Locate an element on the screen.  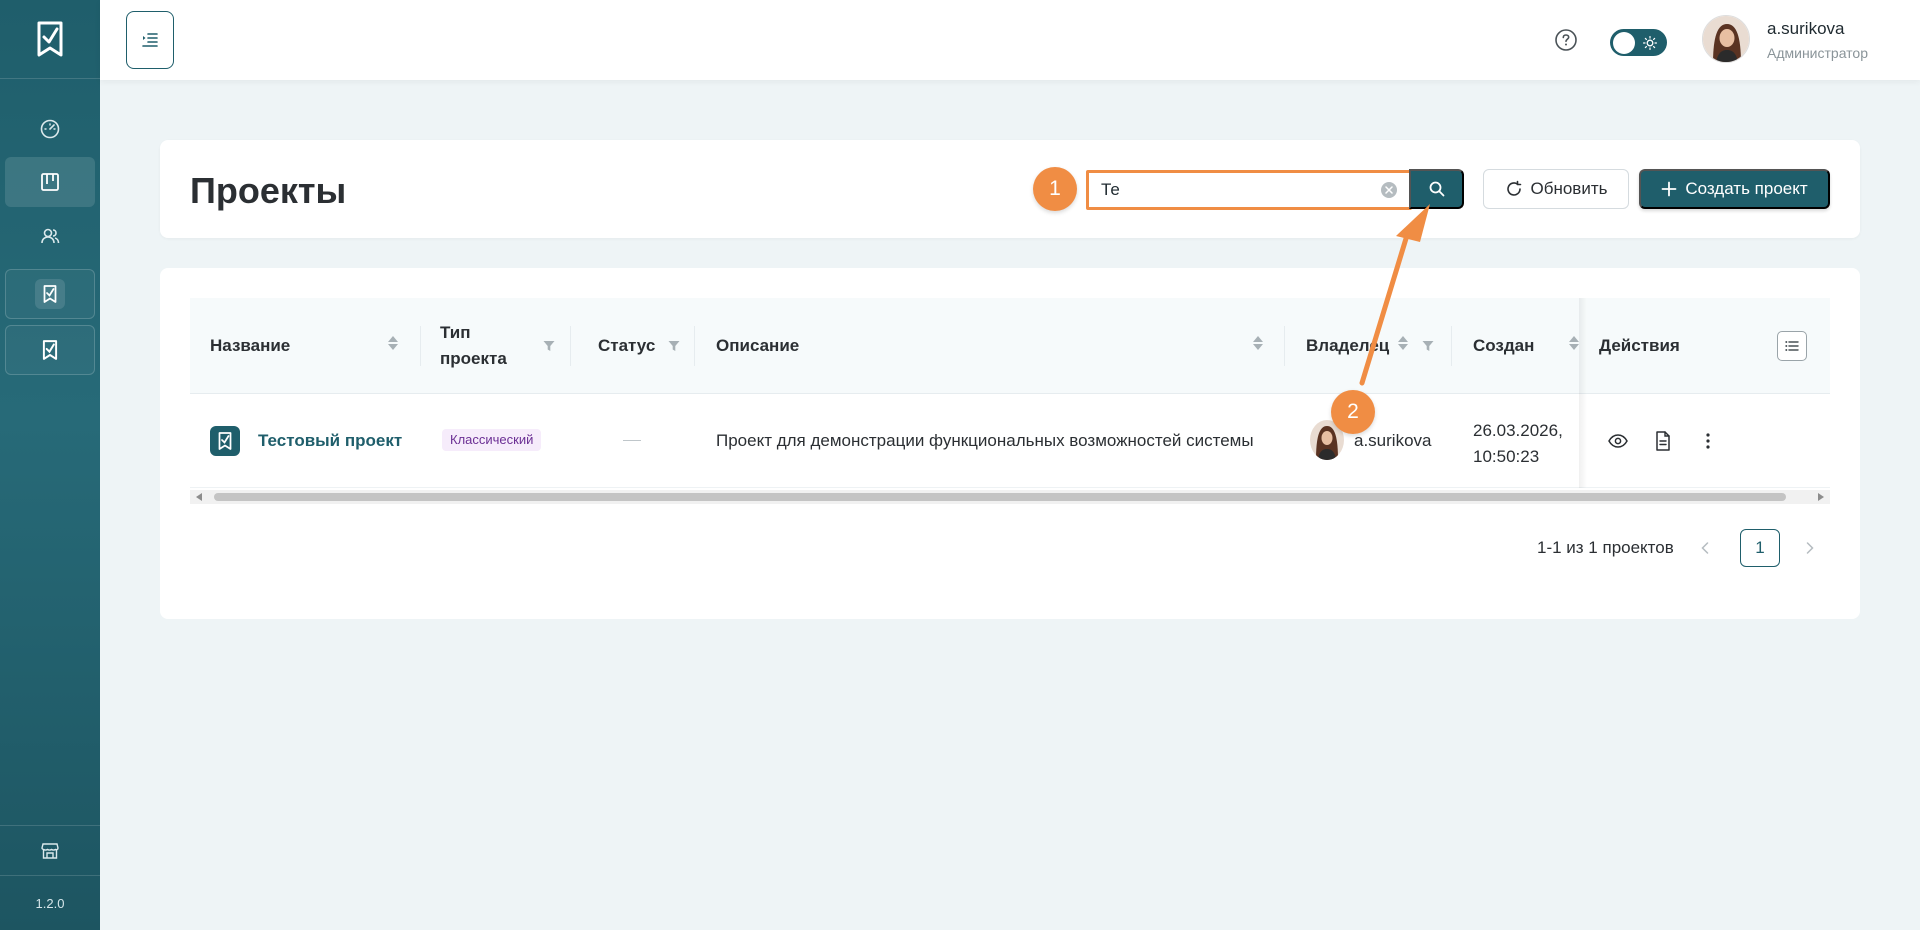
logo-icon is located at coordinates (50, 39).